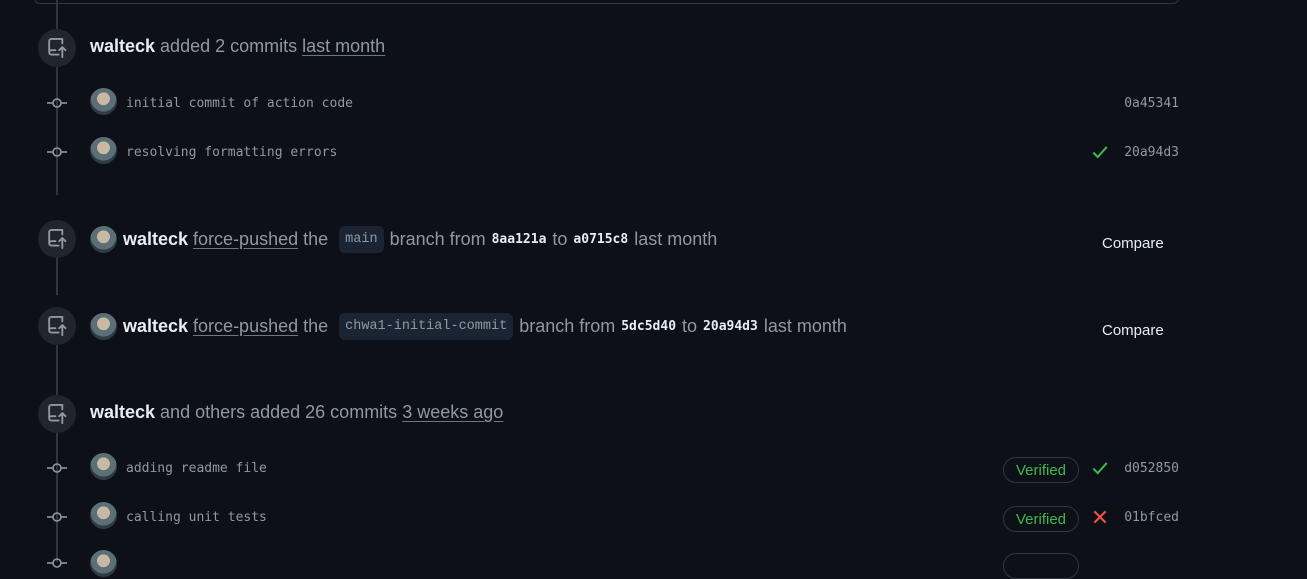  I want to click on x-icon, so click(1100, 517).